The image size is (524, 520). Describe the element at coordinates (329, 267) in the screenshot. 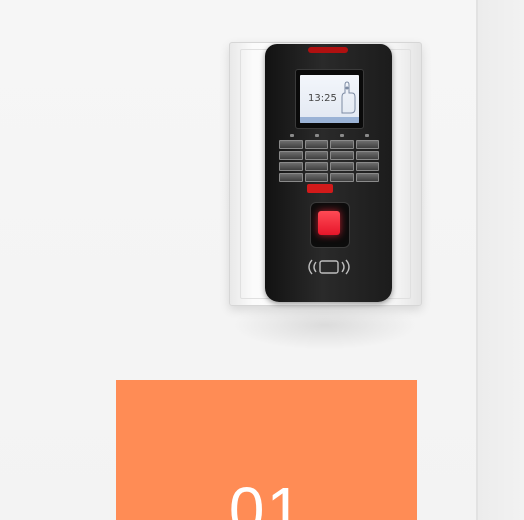

I see `rfid-contactless-icon` at that location.